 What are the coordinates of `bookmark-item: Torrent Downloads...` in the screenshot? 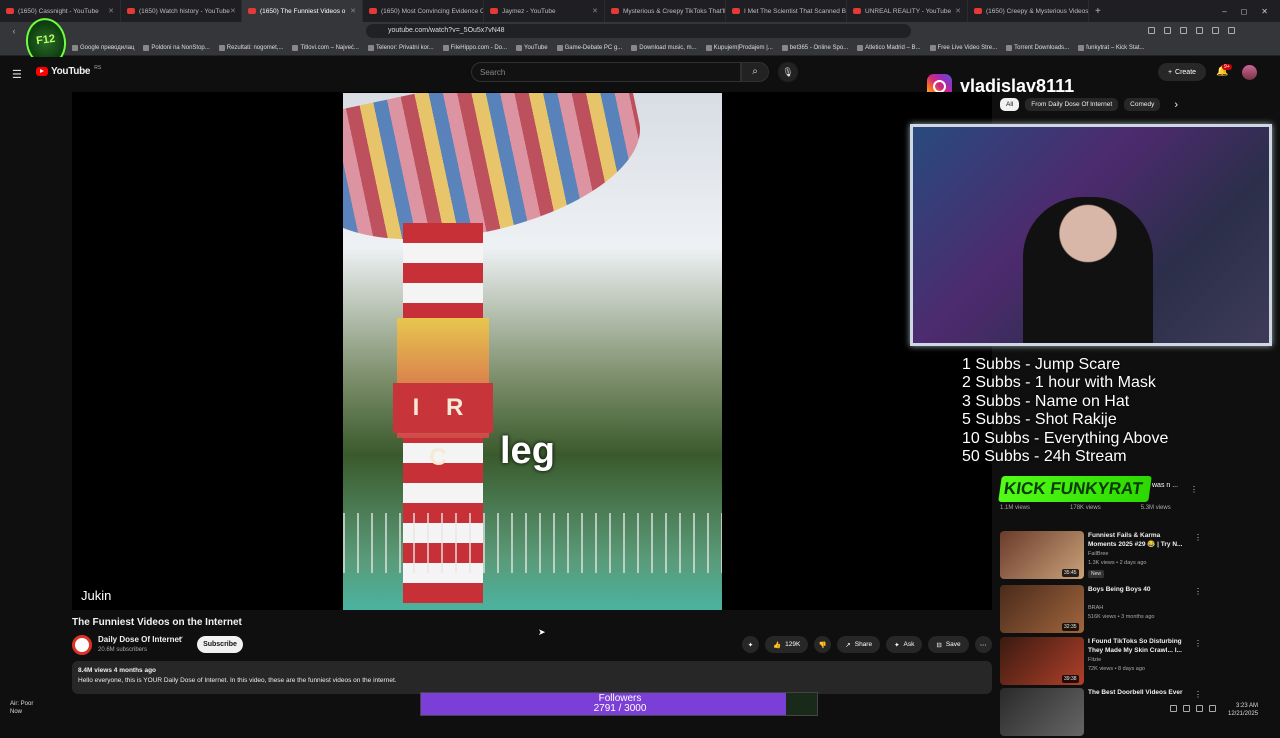 It's located at (1037, 48).